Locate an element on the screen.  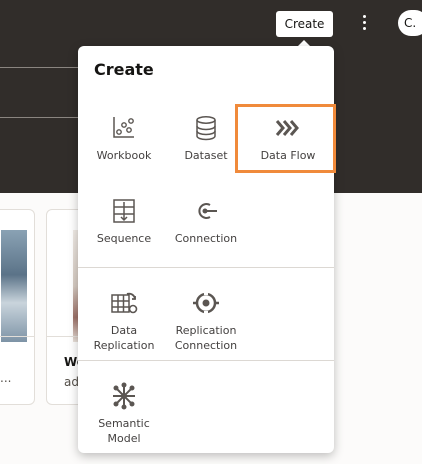
avatar: C. is located at coordinates (410, 23).